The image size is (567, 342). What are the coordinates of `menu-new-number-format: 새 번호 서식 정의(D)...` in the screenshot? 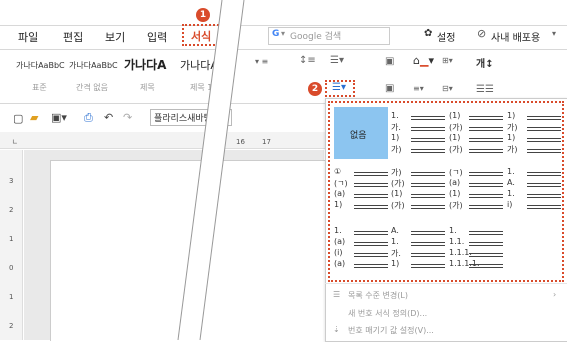 It's located at (387, 313).